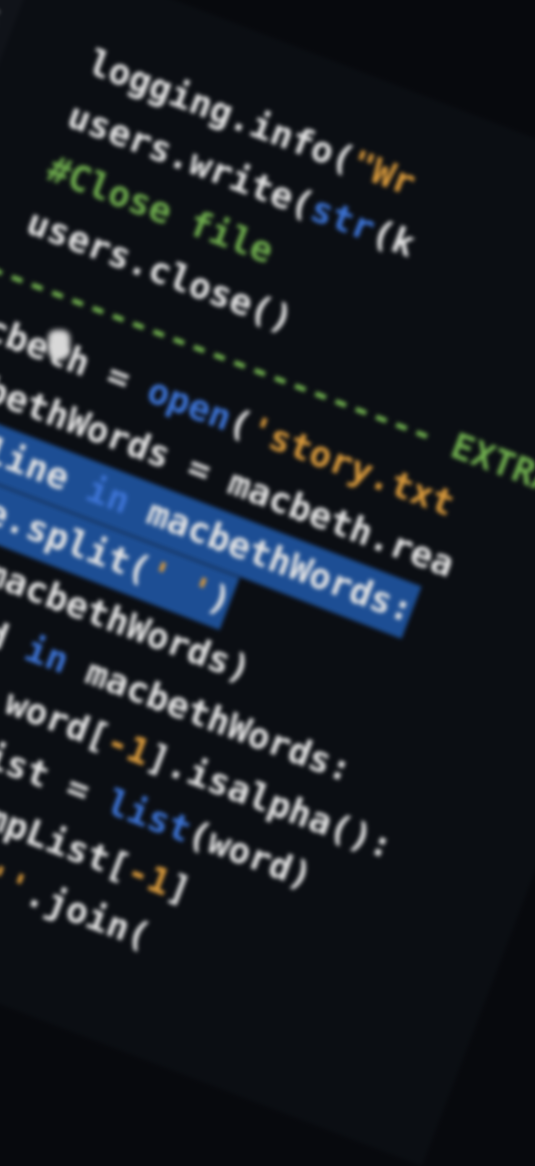  I want to click on mouse-cursor-icon, so click(59, 345).